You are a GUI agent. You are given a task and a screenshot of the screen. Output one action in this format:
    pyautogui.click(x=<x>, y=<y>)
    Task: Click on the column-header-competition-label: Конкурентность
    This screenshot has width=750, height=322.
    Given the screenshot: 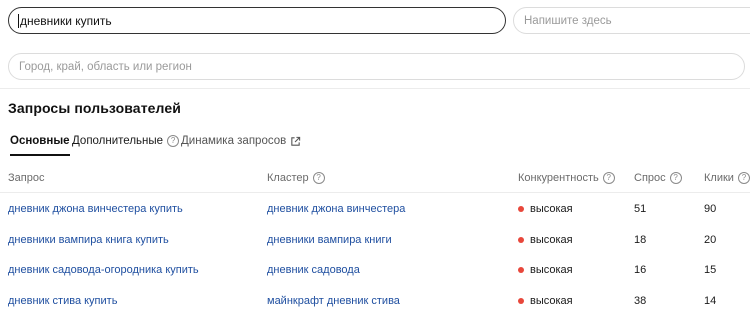 What is the action you would take?
    pyautogui.click(x=558, y=178)
    